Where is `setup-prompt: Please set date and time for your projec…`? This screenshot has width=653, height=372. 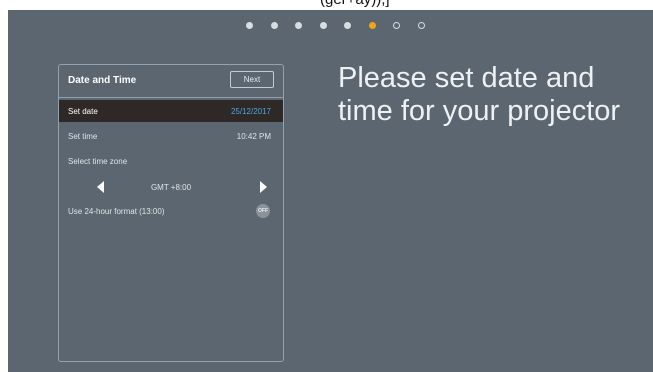 setup-prompt: Please set date and time for your projec… is located at coordinates (479, 94).